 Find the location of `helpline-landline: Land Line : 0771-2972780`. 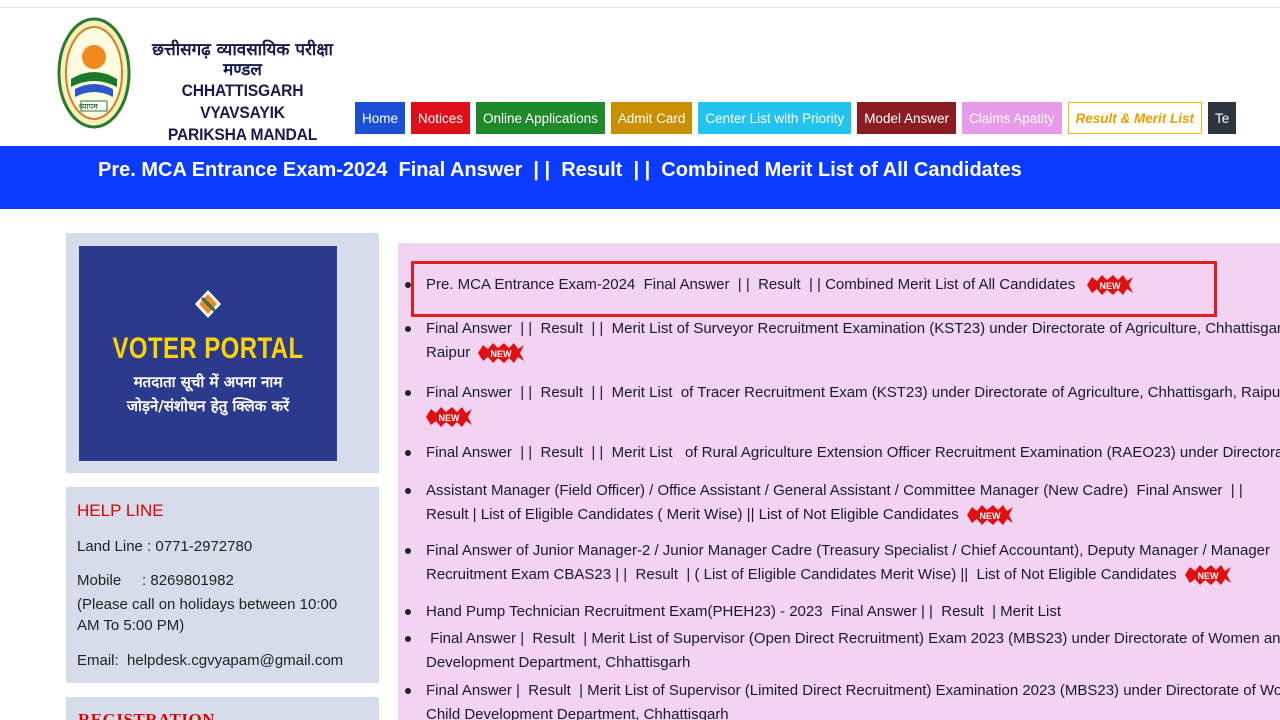

helpline-landline: Land Line : 0771-2972780 is located at coordinates (165, 546).